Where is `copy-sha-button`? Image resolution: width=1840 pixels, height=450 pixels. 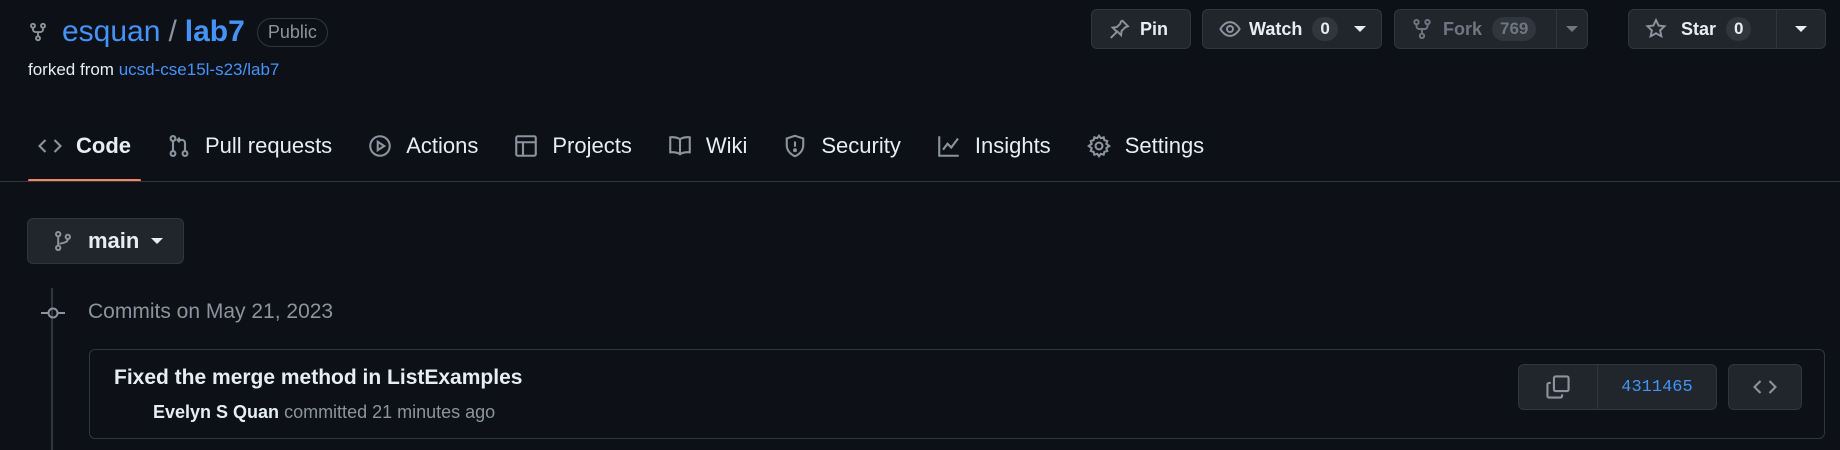 copy-sha-button is located at coordinates (1558, 387).